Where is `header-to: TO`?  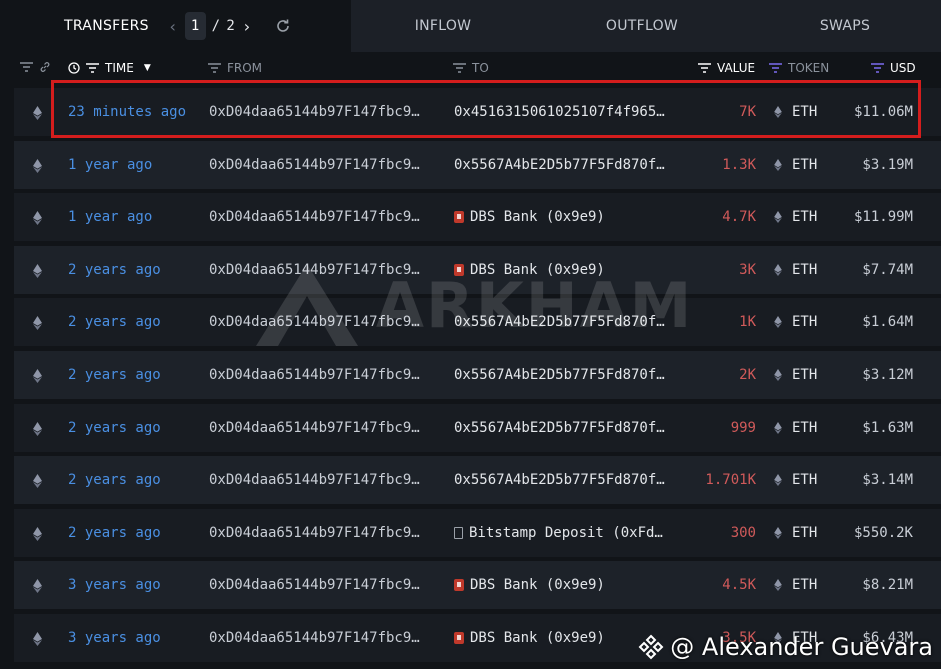
header-to: TO is located at coordinates (471, 68).